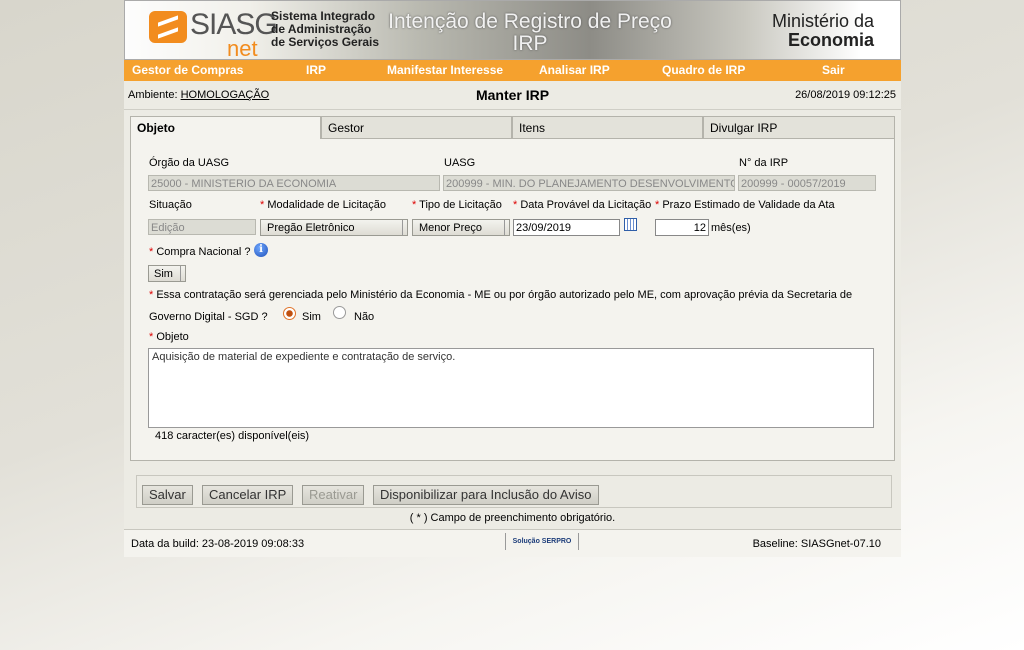 This screenshot has height=650, width=1024. I want to click on baseline: Baseline: SIASGnet-07.10, so click(816, 544).